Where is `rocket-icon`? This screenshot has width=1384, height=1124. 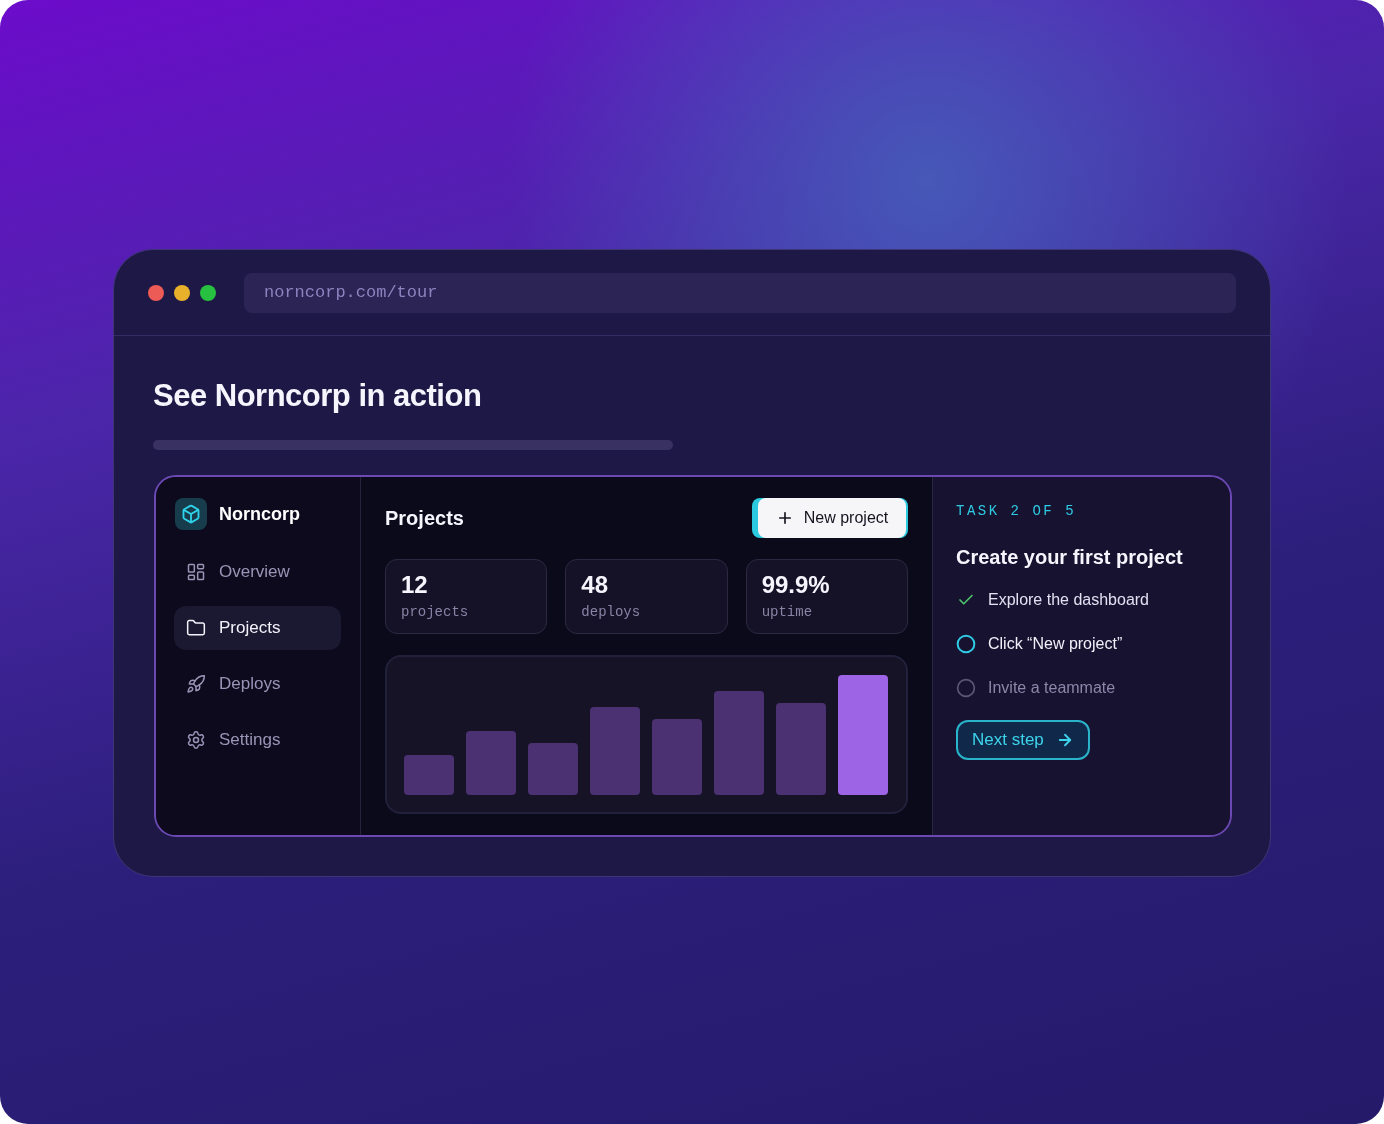
rocket-icon is located at coordinates (196, 684).